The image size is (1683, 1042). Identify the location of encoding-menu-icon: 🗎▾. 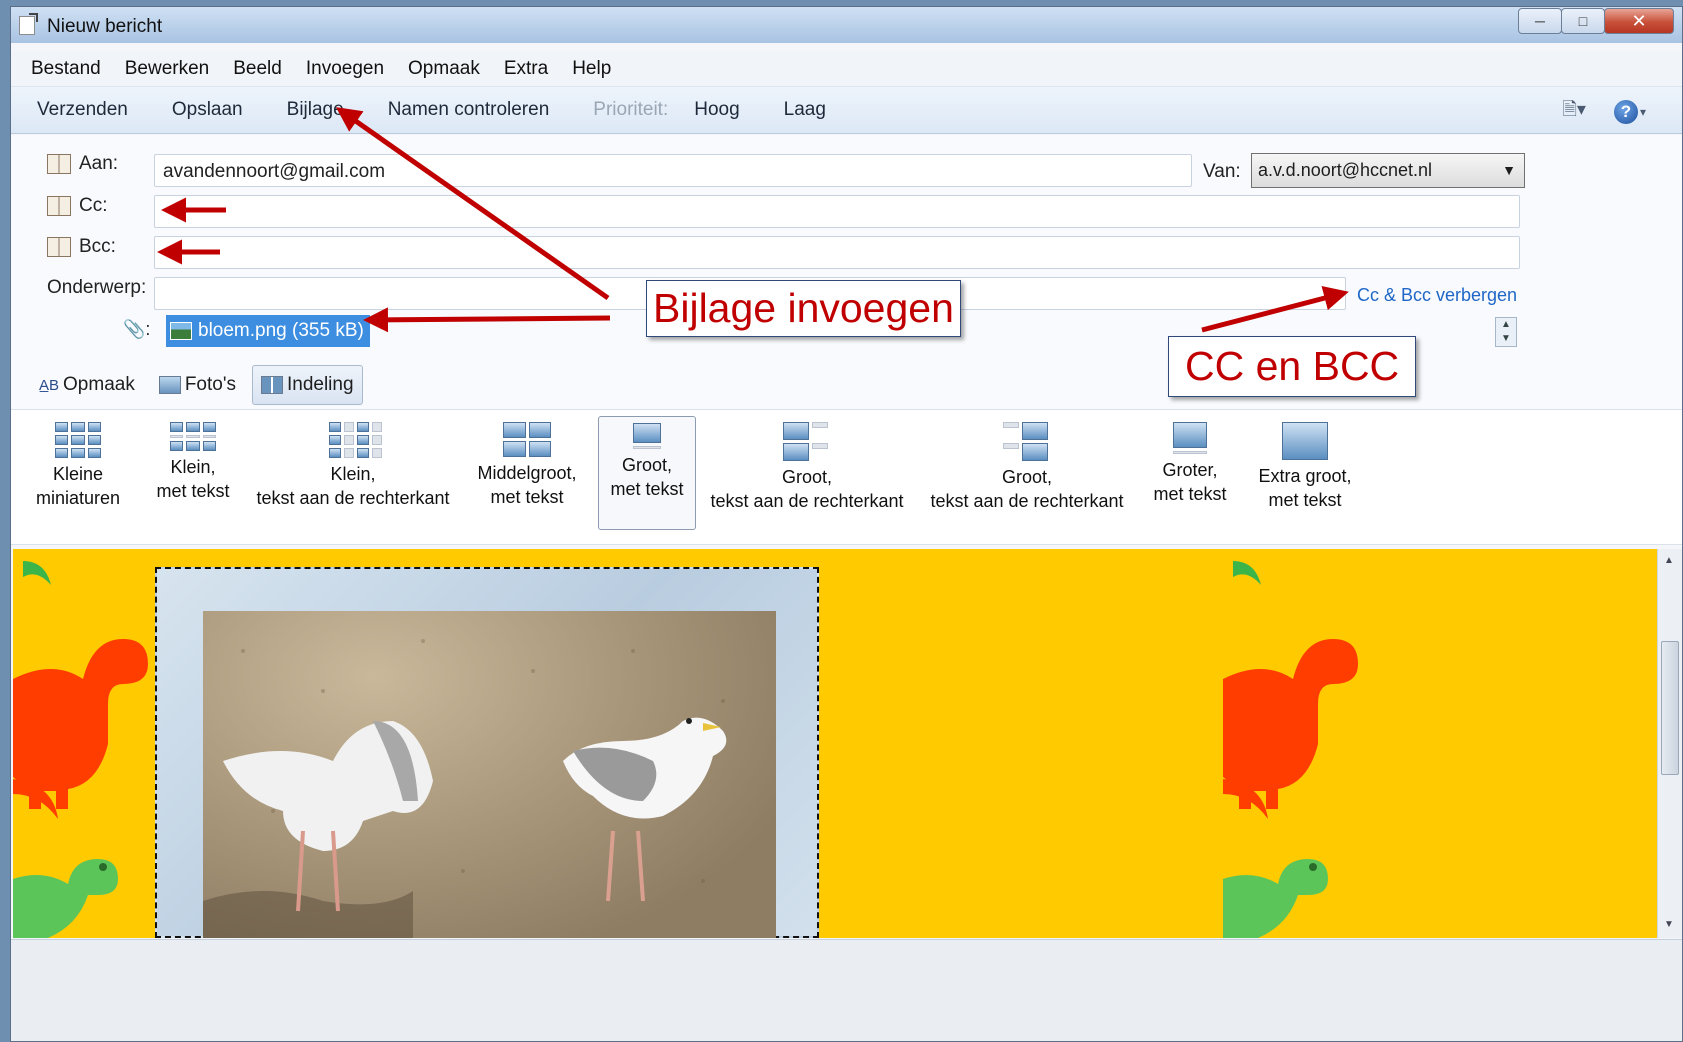
(1574, 112).